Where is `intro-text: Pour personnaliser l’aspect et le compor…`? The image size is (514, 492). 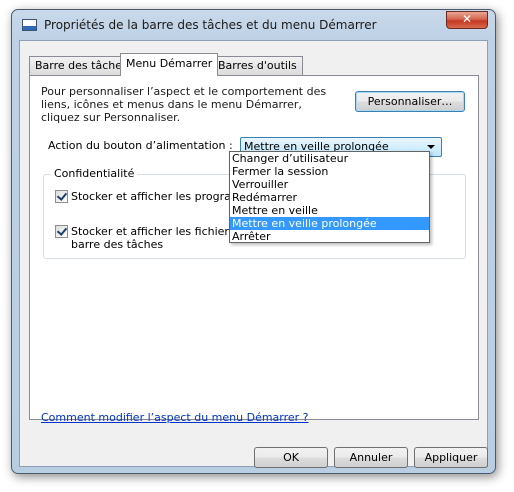
intro-text: Pour personnaliser l’aspect et le compor… is located at coordinates (184, 104).